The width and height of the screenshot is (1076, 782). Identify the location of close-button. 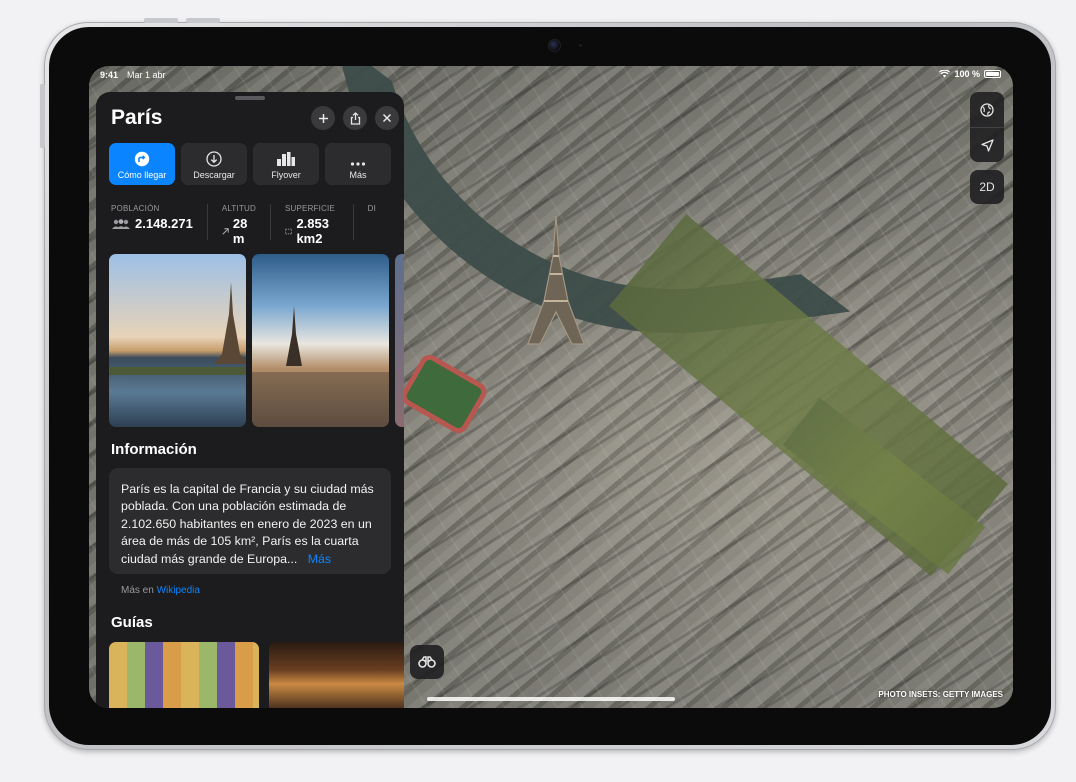
(387, 118).